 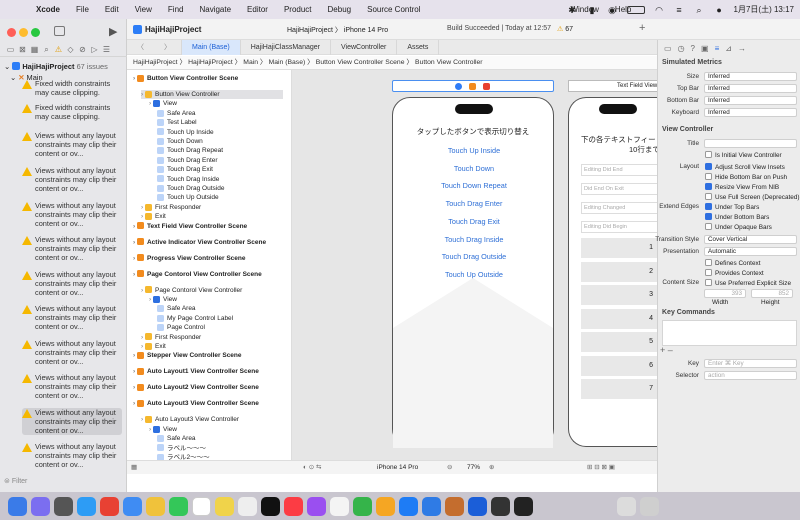 I want to click on outline-item: Touch Drag Repeat, so click(x=220, y=150).